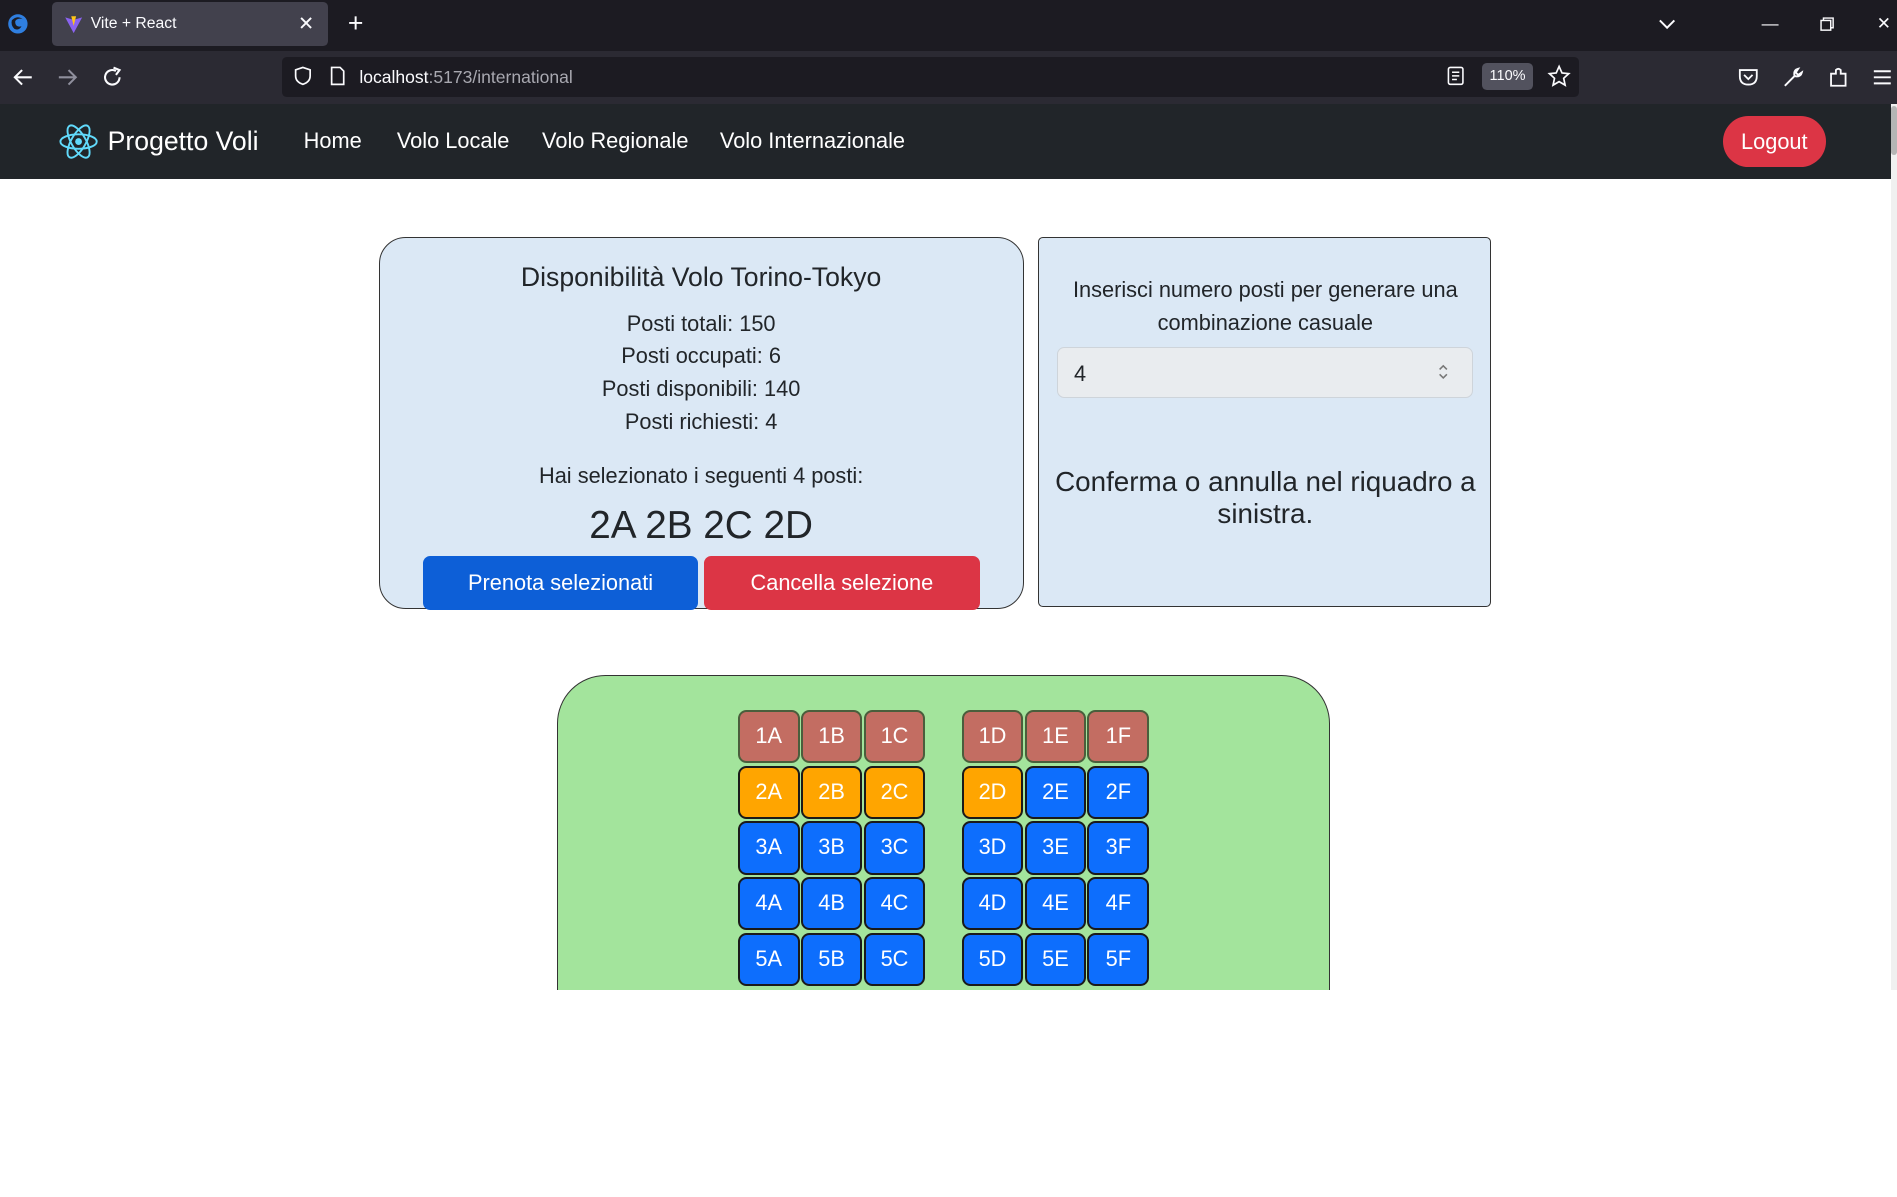 This screenshot has height=1197, width=1897. What do you see at coordinates (78, 141) in the screenshot?
I see `react-logo-icon` at bounding box center [78, 141].